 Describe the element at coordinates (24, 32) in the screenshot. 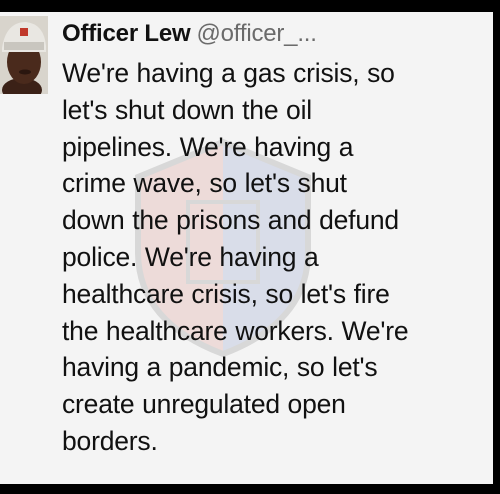

I see `avatar-cap-emblem` at that location.